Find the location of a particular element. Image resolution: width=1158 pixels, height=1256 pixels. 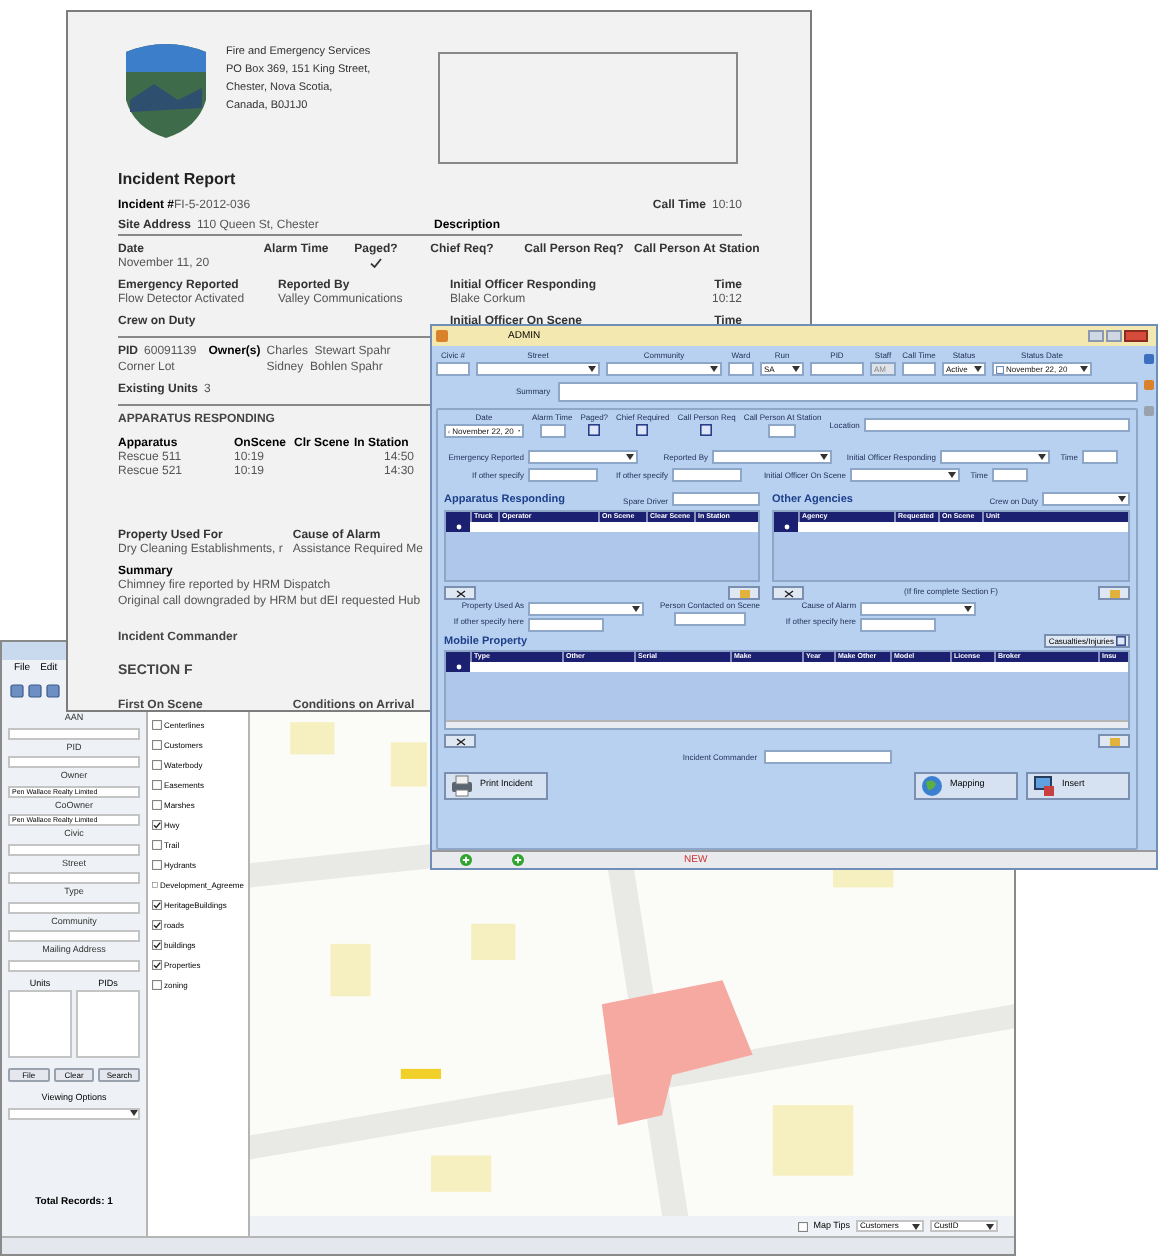

globe-icon is located at coordinates (932, 785).